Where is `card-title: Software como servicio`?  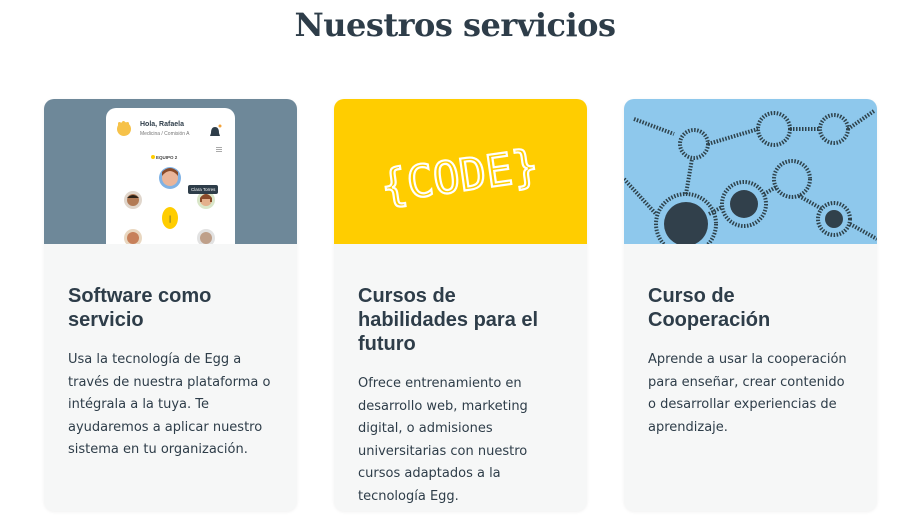 card-title: Software como servicio is located at coordinates (140, 308).